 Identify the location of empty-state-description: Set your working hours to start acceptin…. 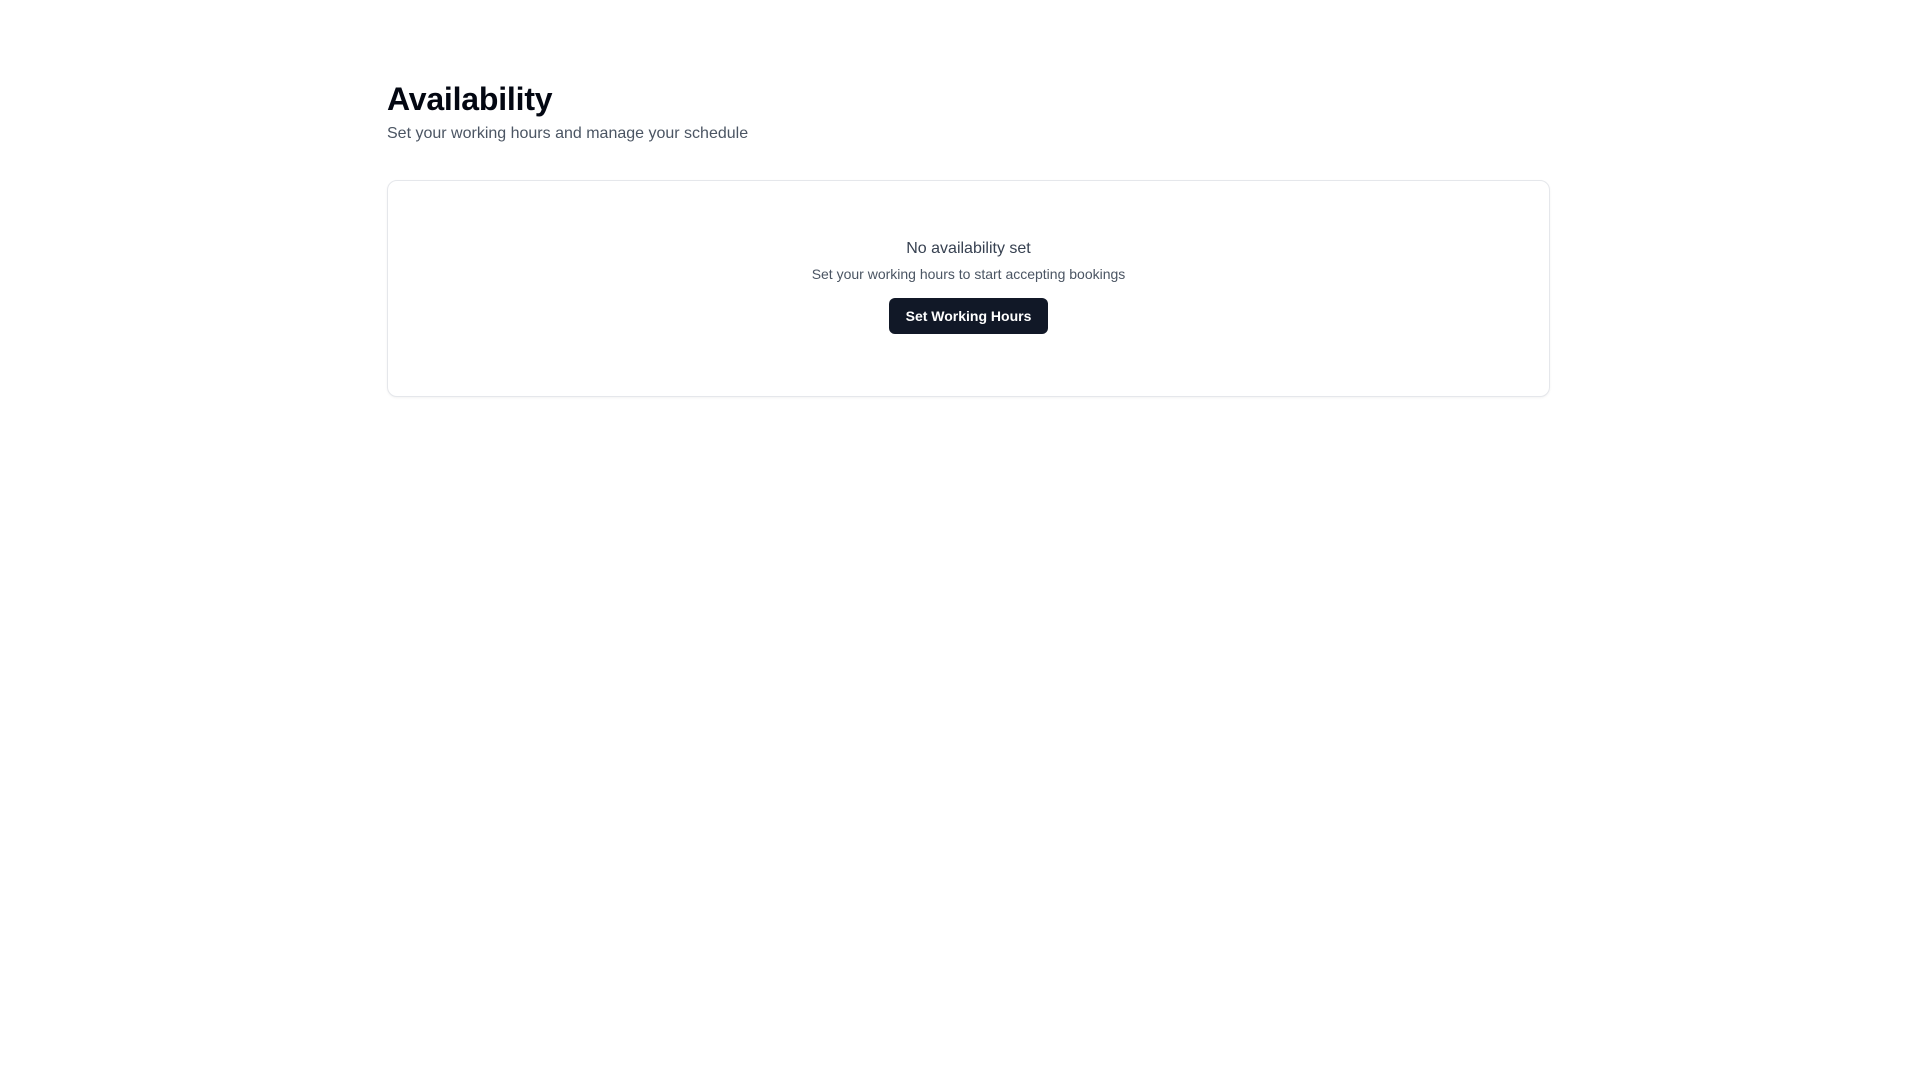
(968, 274).